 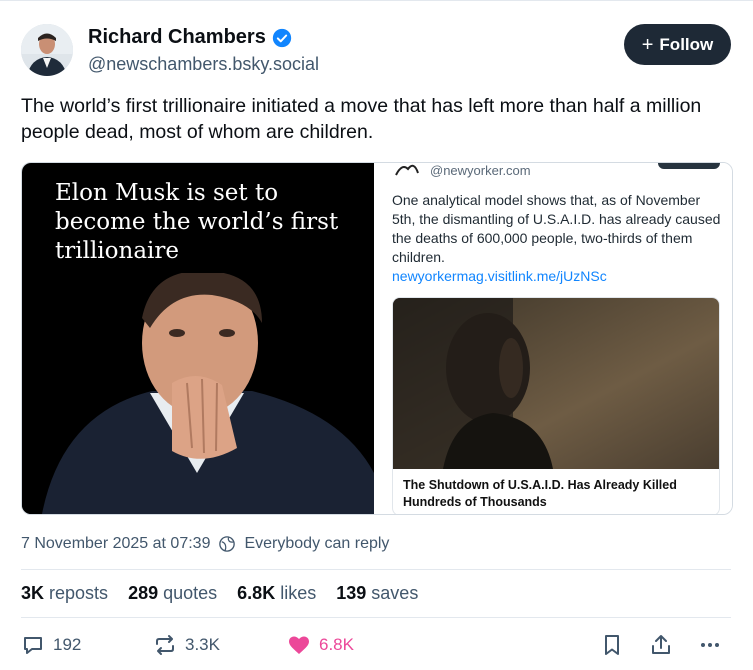 I want to click on stat-saves: 139 saves, so click(x=377, y=593).